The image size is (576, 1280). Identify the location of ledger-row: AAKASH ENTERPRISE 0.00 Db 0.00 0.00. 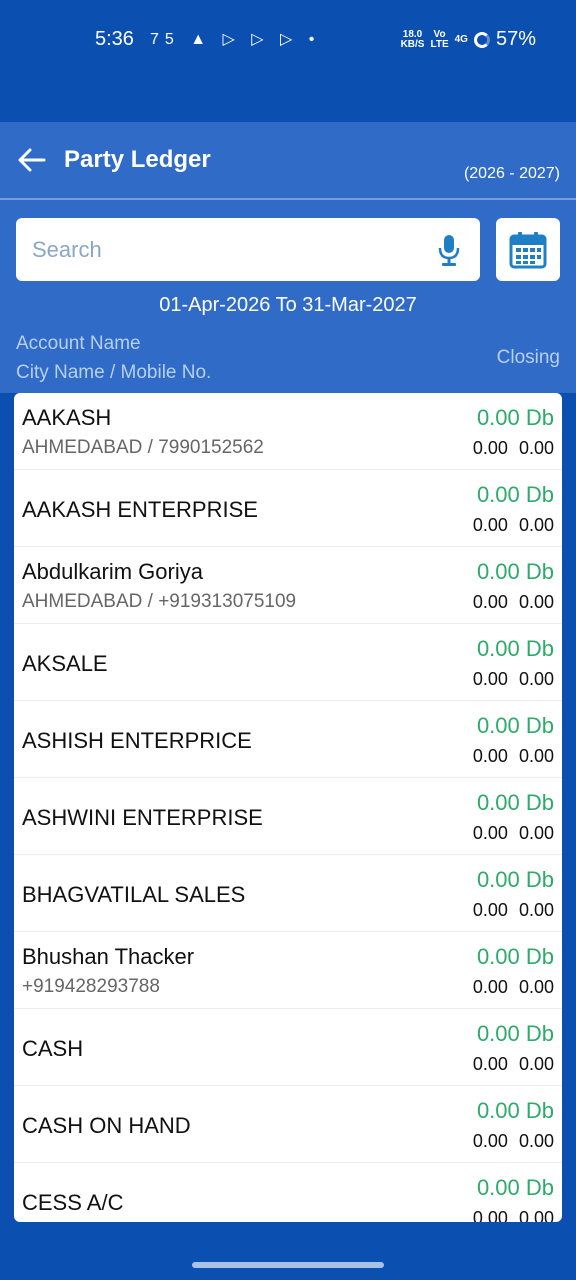
(288, 508).